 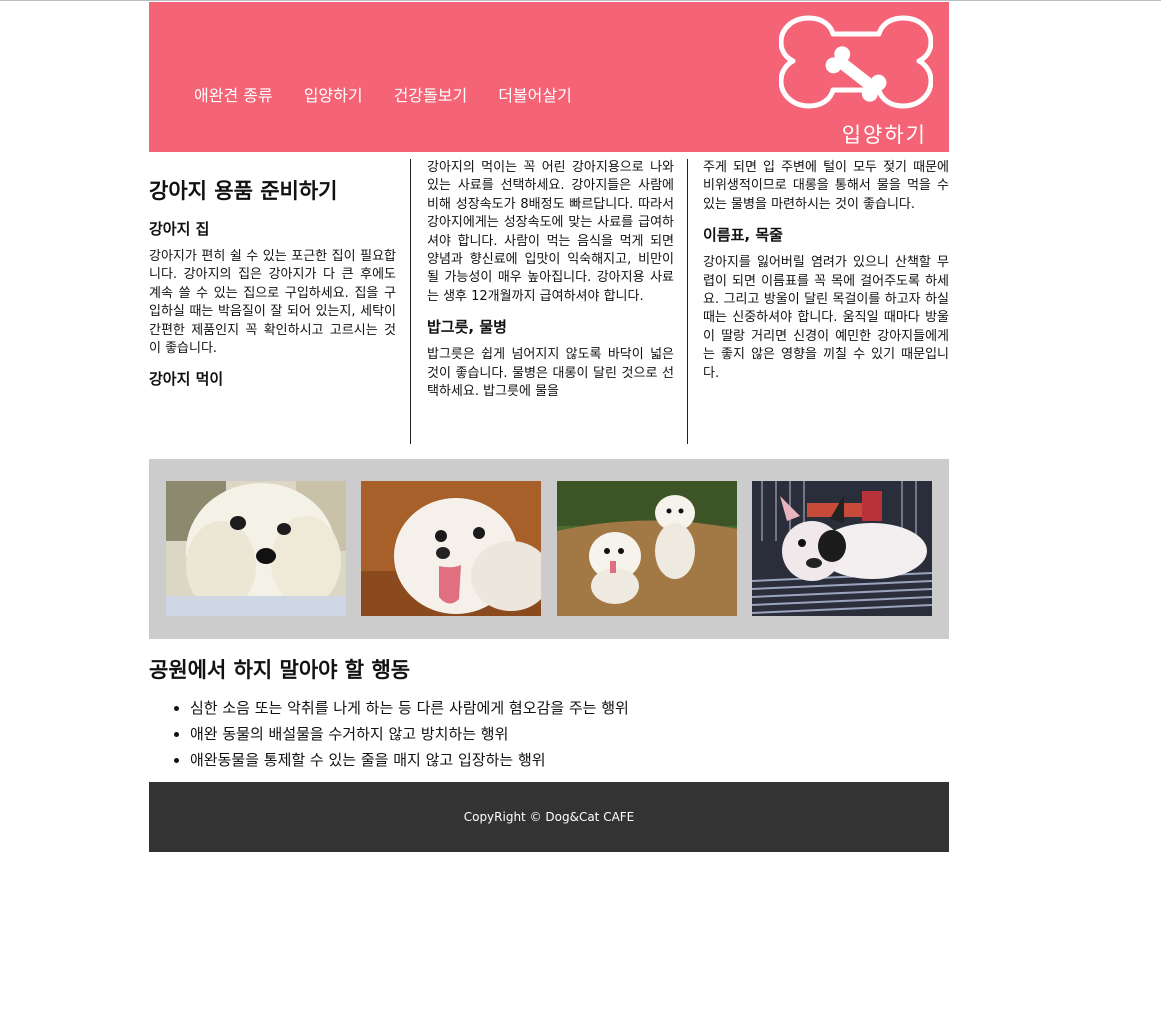 I want to click on main-nav: 애완견 종류 입양하기 건강돌보기 더불어살기, so click(x=383, y=94).